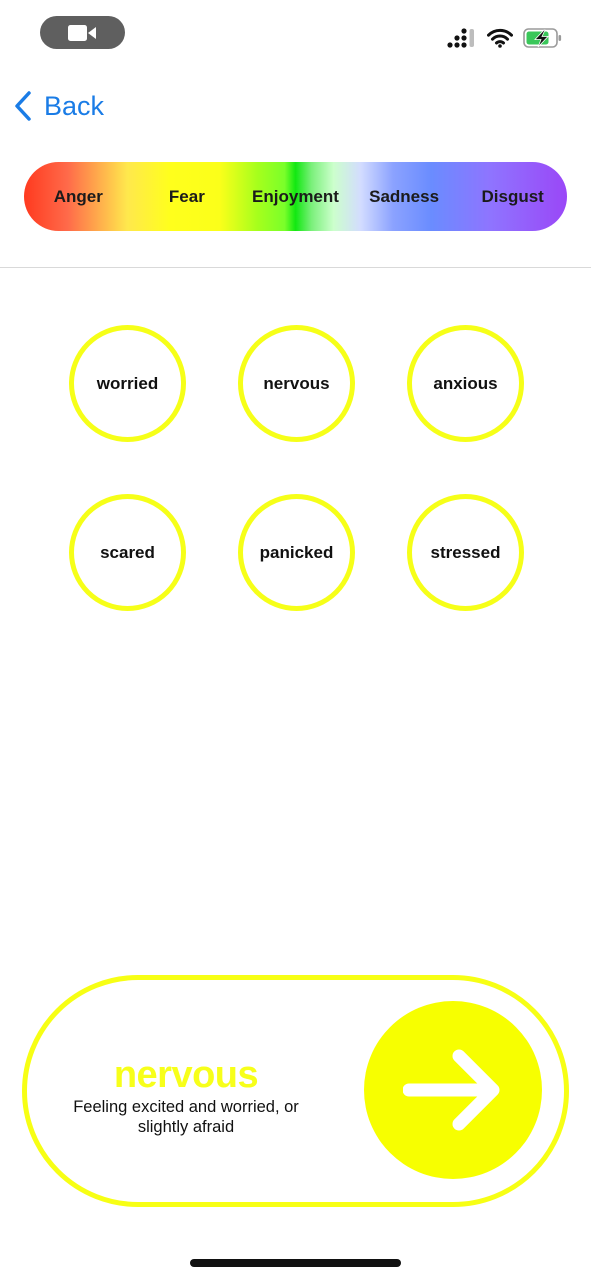 The width and height of the screenshot is (591, 1280). I want to click on cellular-signal-icon, so click(460, 38).